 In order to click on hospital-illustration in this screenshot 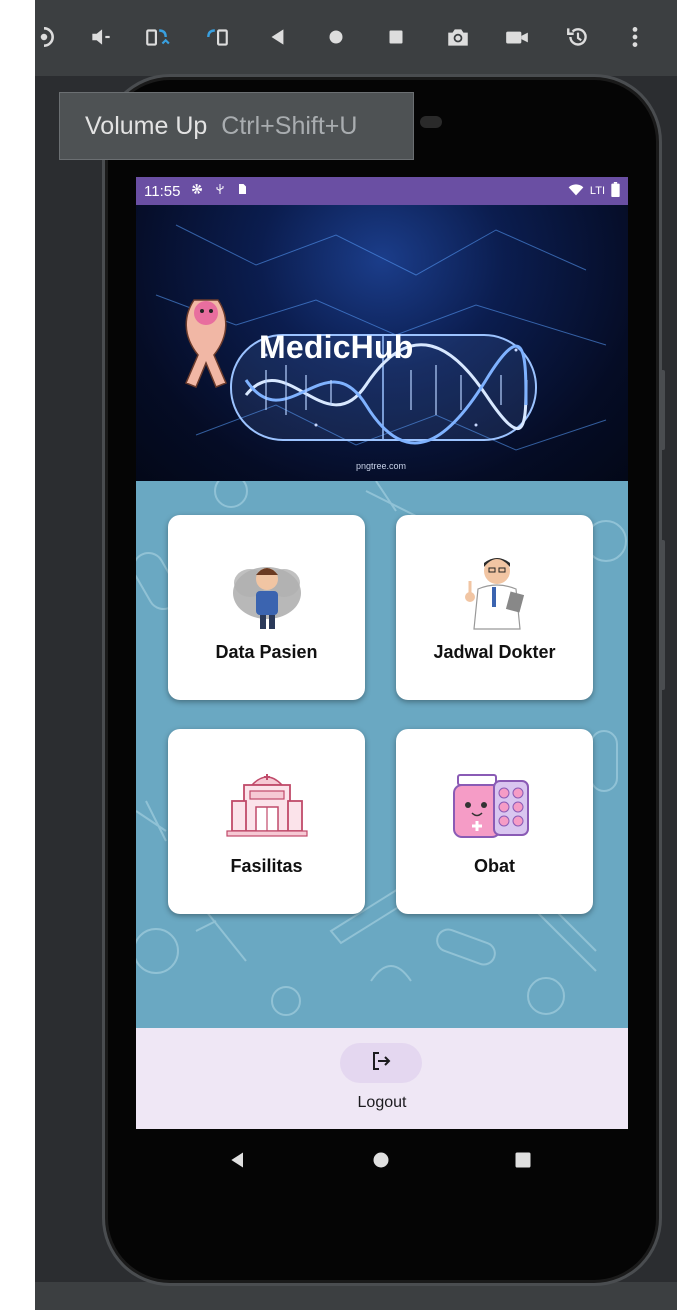, I will do `click(266, 807)`.